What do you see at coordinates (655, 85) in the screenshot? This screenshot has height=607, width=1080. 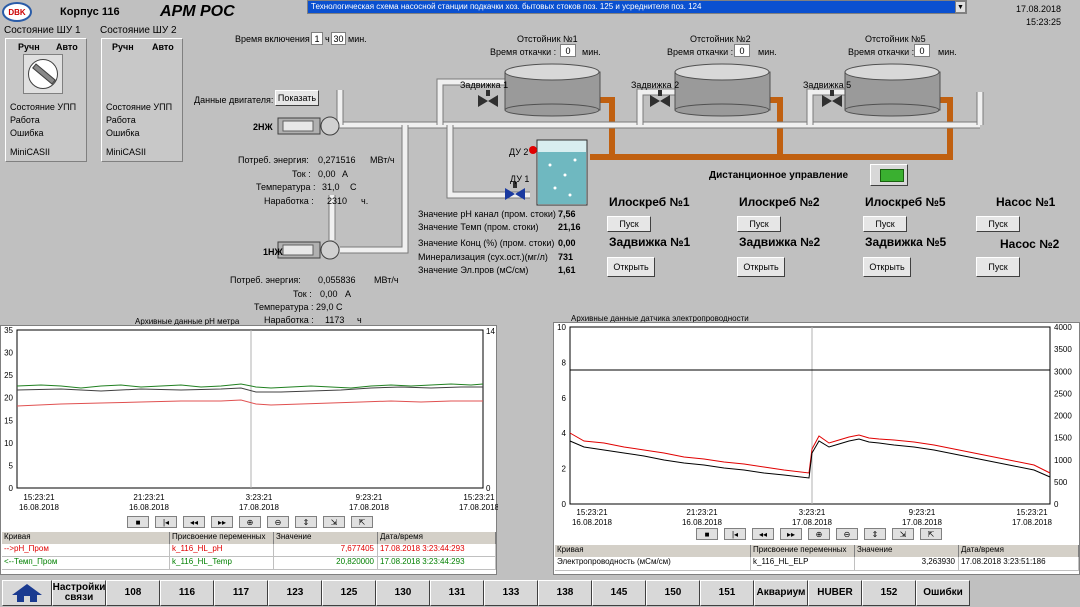 I see `valve2-label: Задвижка 2` at bounding box center [655, 85].